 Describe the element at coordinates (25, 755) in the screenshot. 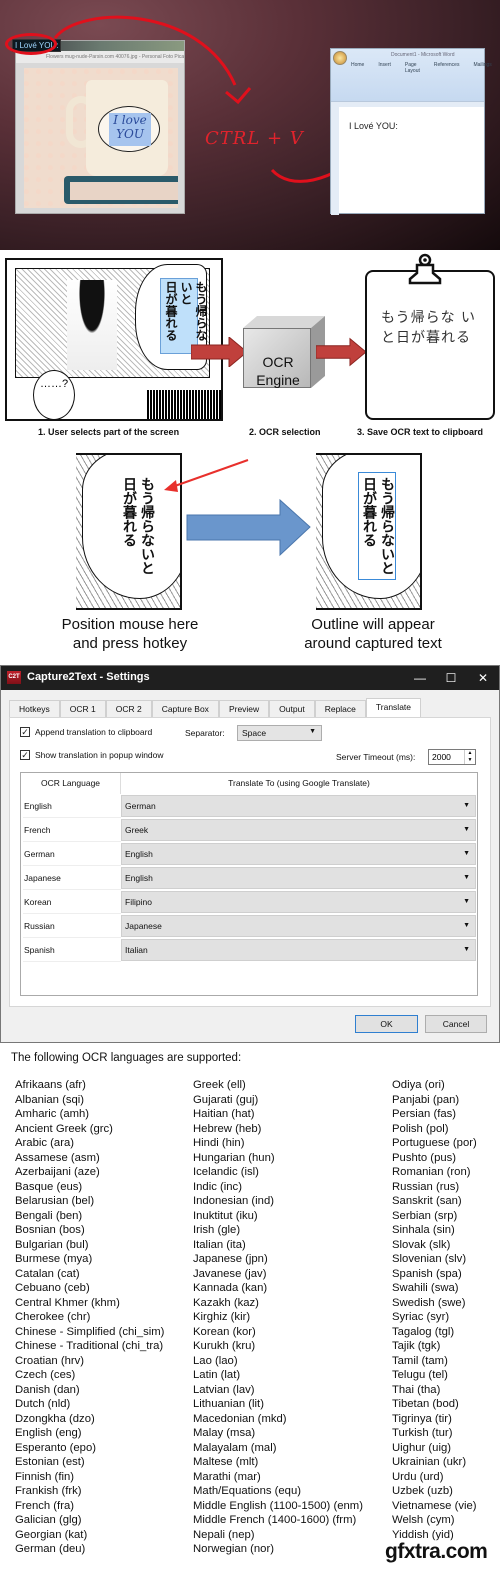

I see `show-popup-checkbox: ✓` at that location.